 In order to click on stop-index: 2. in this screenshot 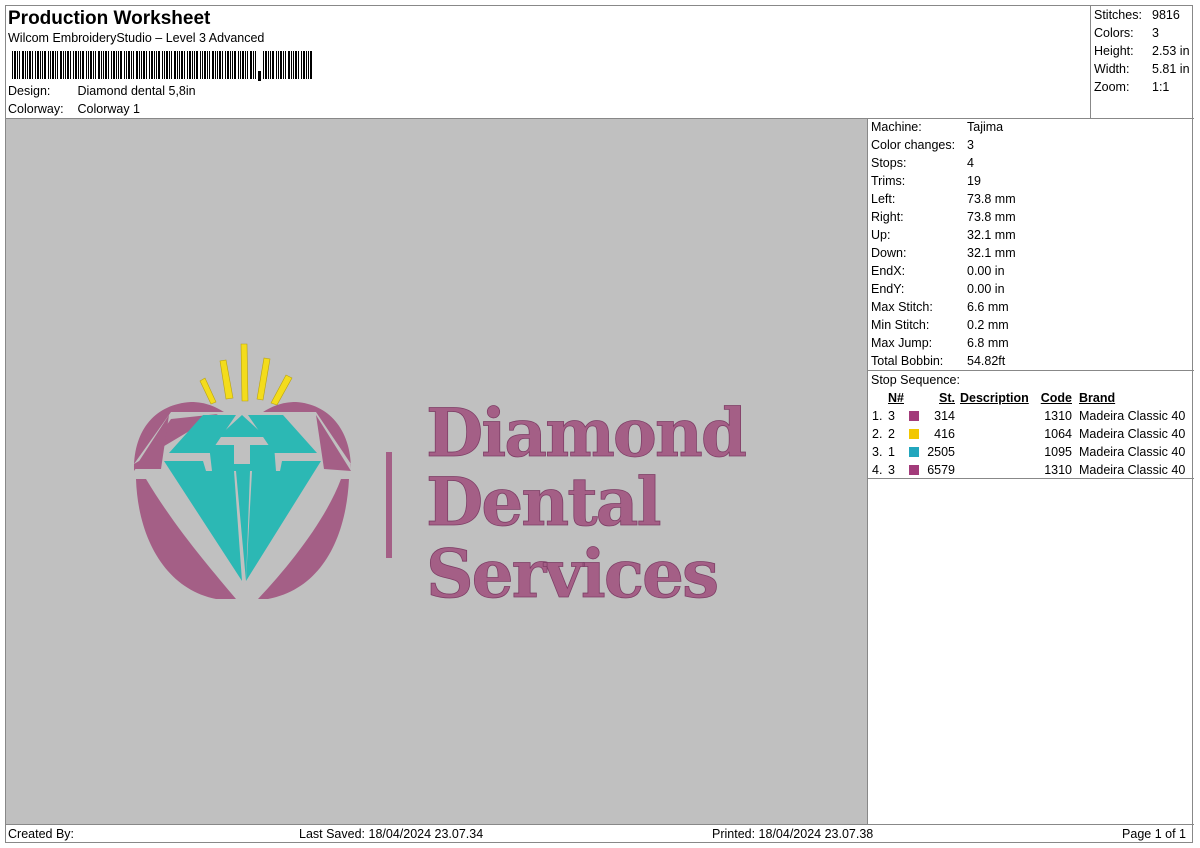, I will do `click(877, 434)`.